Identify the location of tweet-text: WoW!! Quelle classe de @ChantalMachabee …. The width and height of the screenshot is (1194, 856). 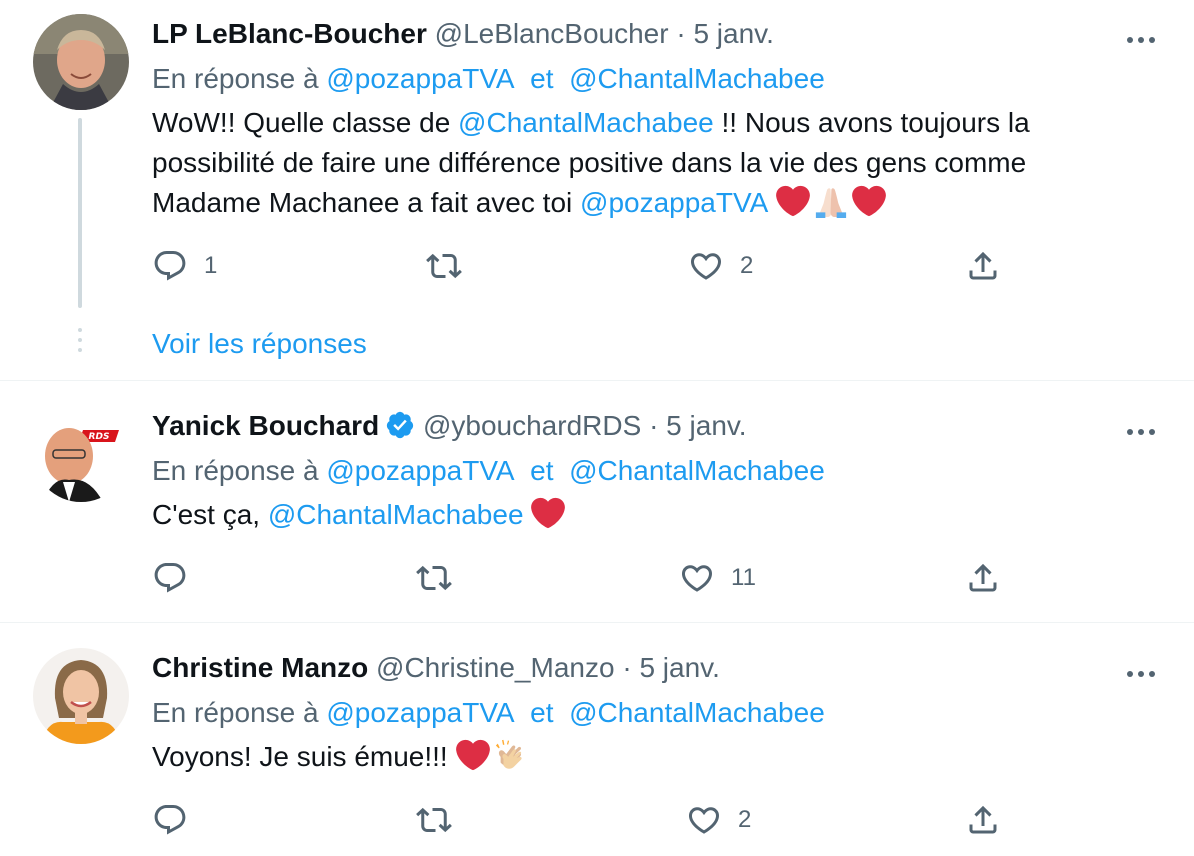
(642, 163).